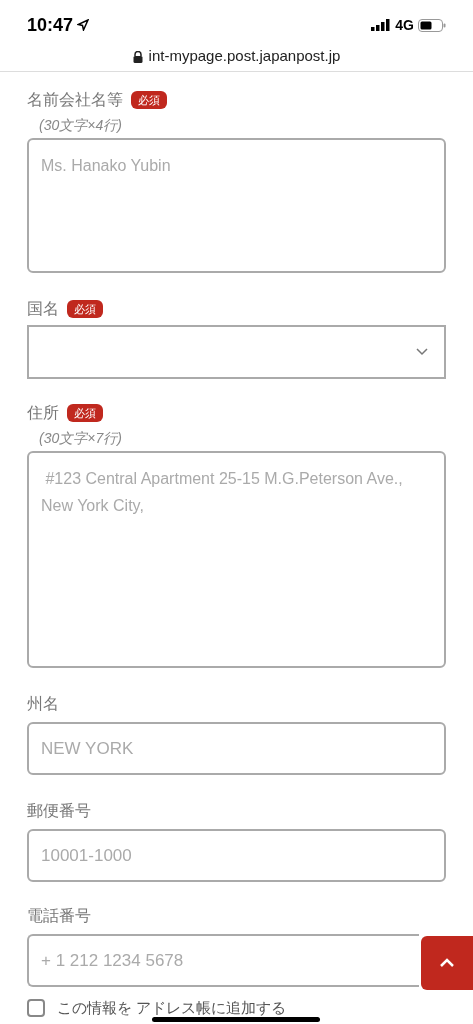  Describe the element at coordinates (244, 56) in the screenshot. I see `page-url: int-mypage.post.japanpost.jp` at that location.